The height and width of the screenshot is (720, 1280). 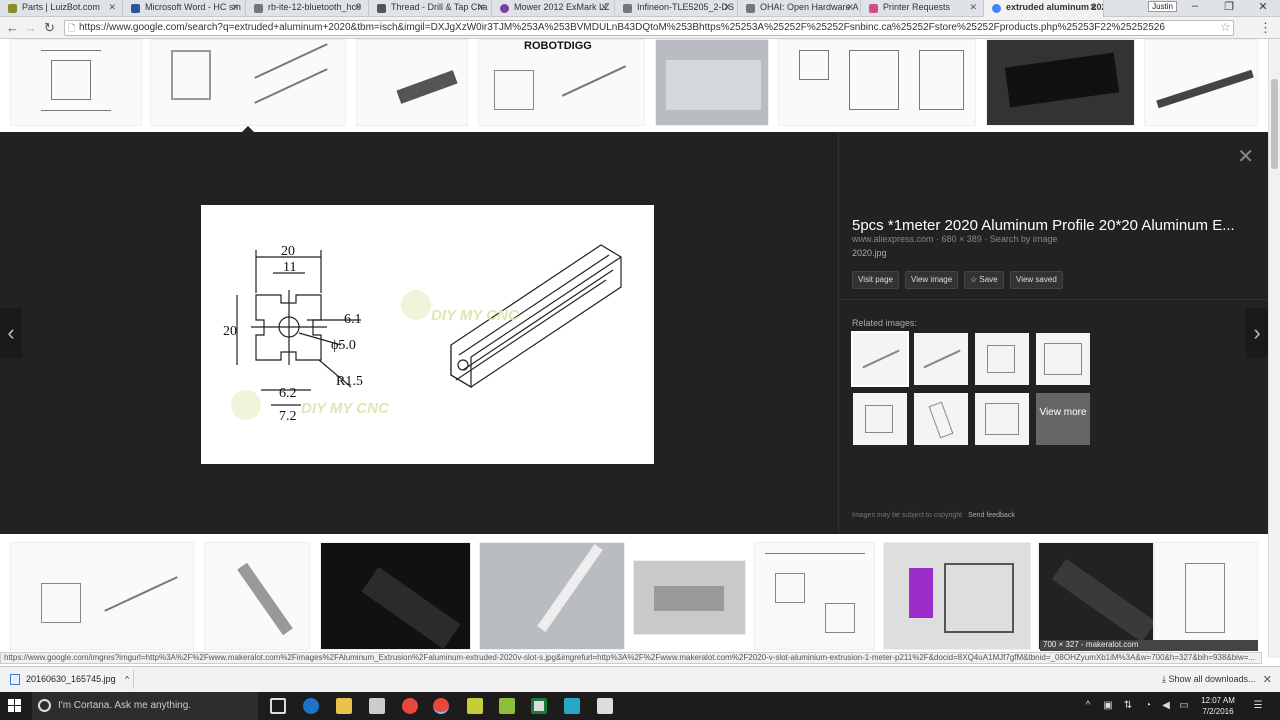 What do you see at coordinates (991, 515) in the screenshot?
I see `send-feedback-link: Send feedback` at bounding box center [991, 515].